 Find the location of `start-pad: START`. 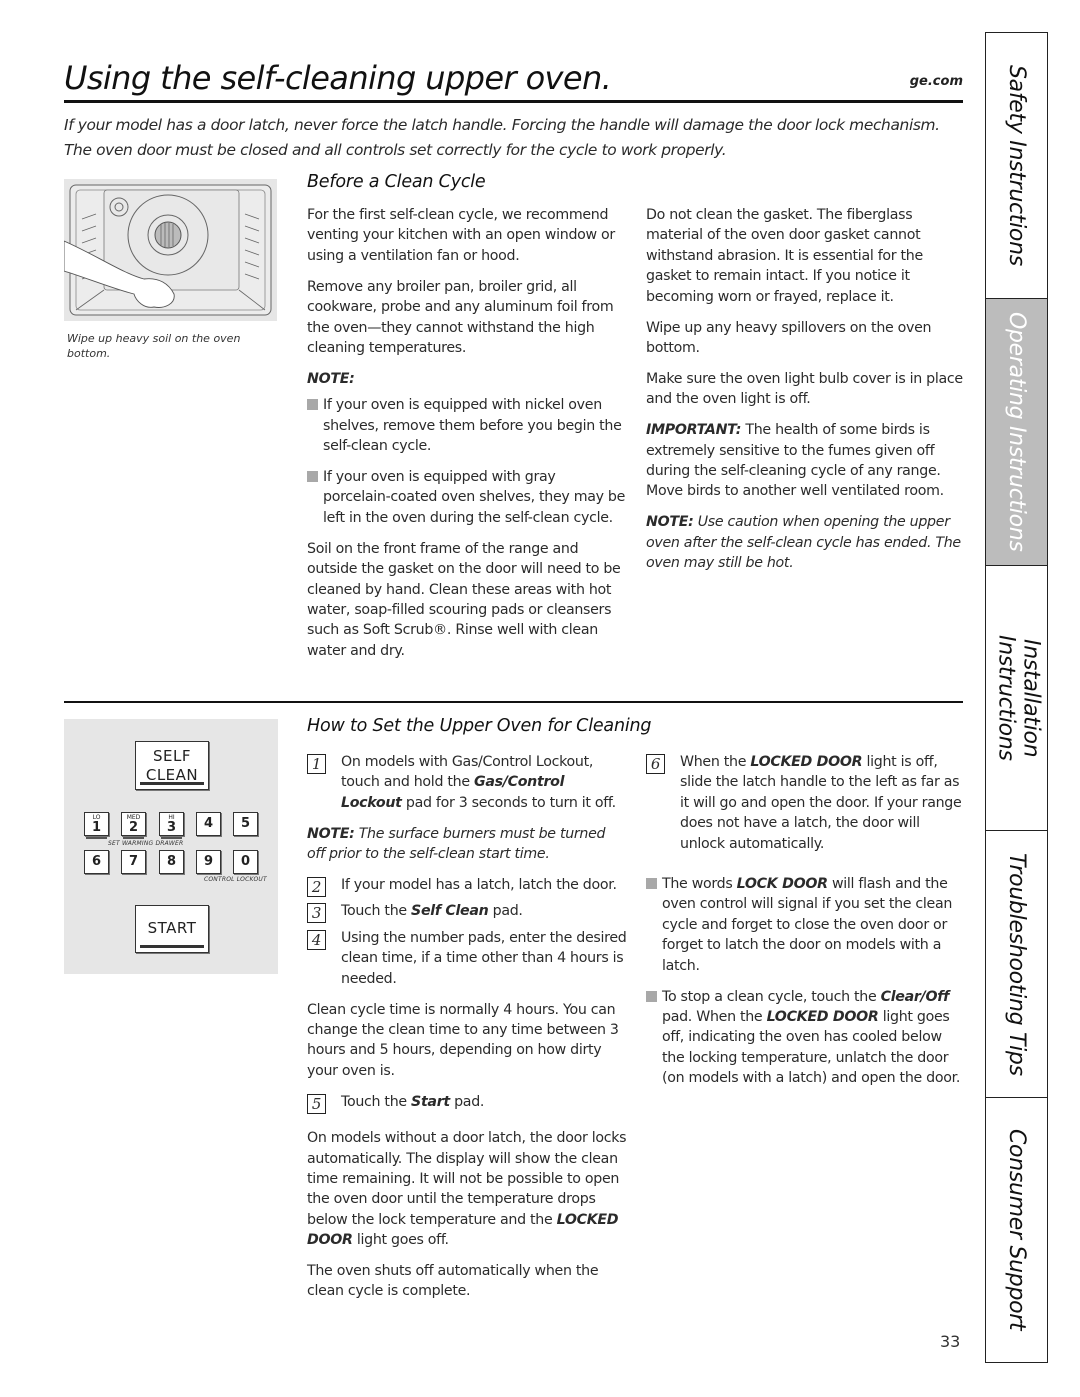

start-pad: START is located at coordinates (172, 929).